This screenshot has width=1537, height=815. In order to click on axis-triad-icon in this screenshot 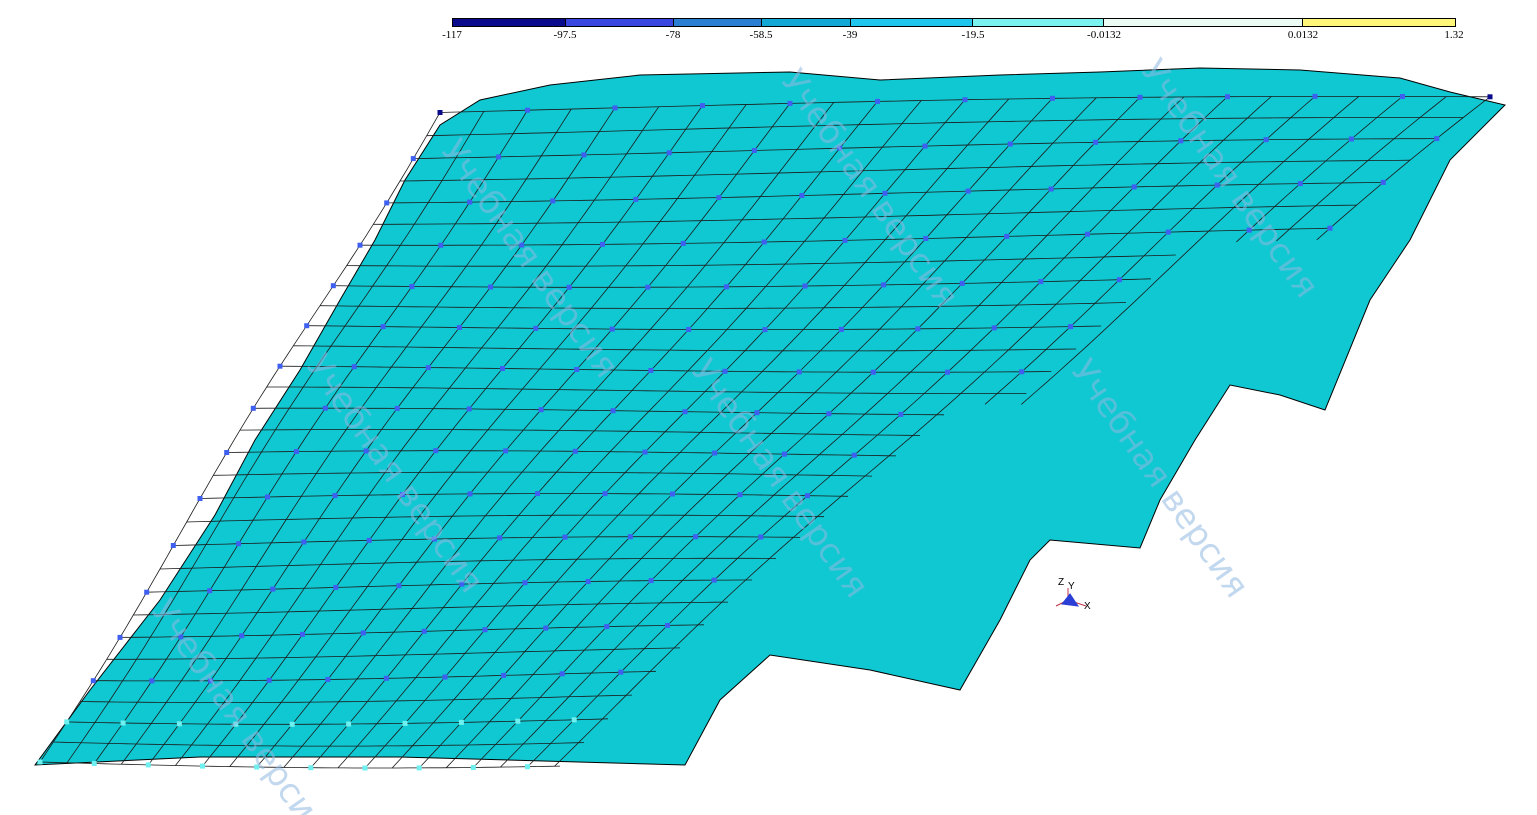, I will do `click(1070, 600)`.